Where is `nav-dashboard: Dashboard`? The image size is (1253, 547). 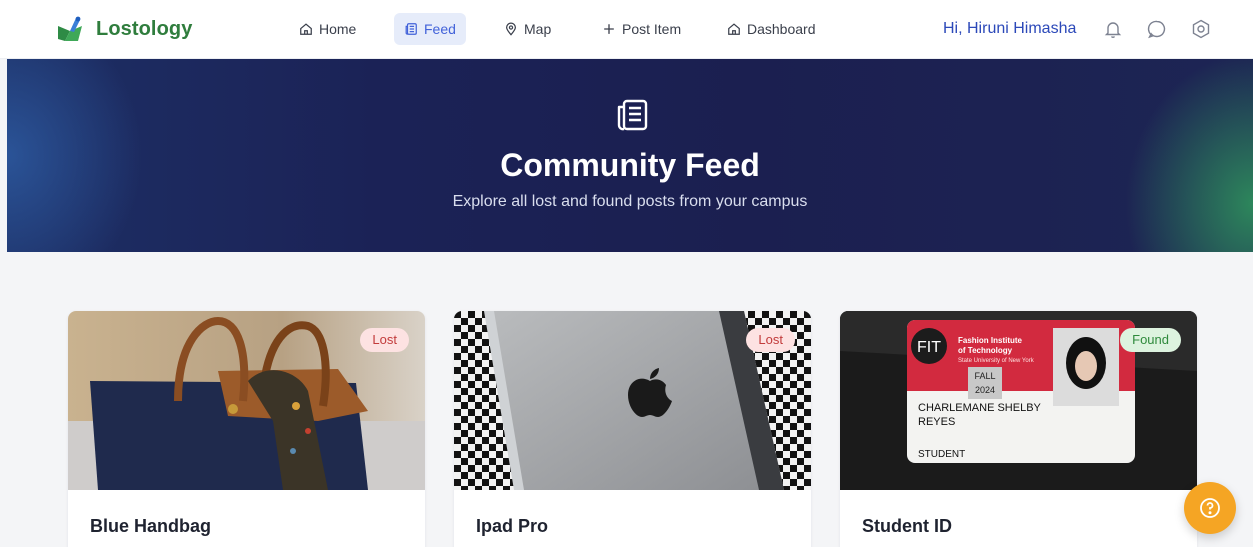
nav-dashboard: Dashboard is located at coordinates (771, 29).